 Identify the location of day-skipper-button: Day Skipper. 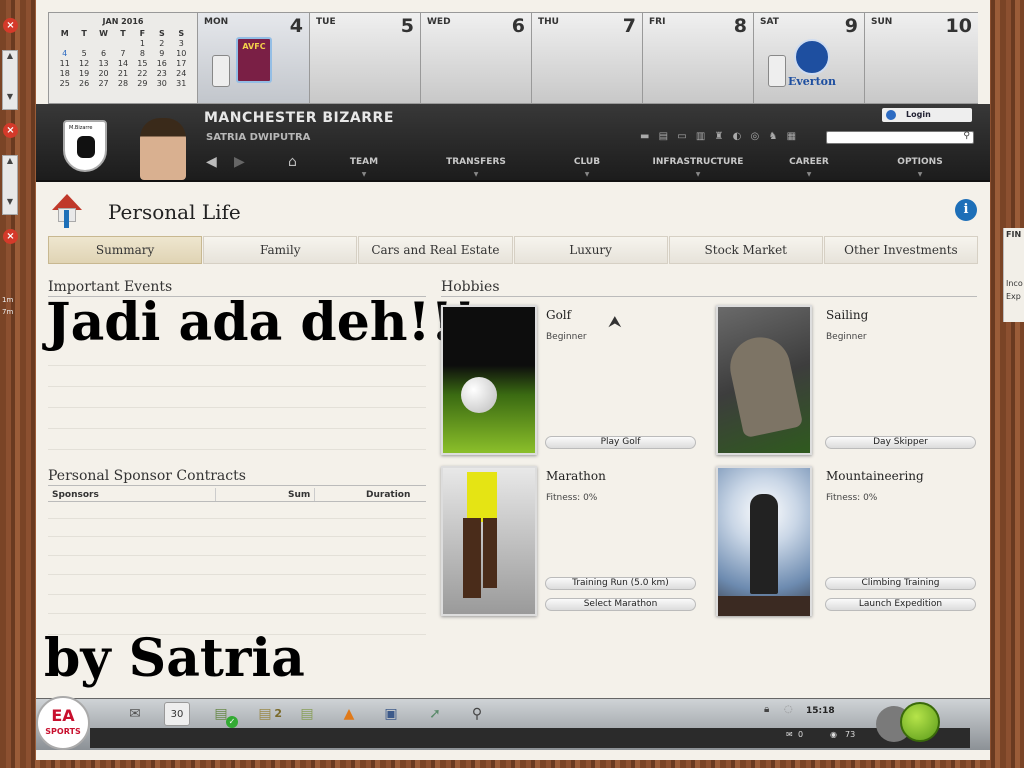
(900, 442).